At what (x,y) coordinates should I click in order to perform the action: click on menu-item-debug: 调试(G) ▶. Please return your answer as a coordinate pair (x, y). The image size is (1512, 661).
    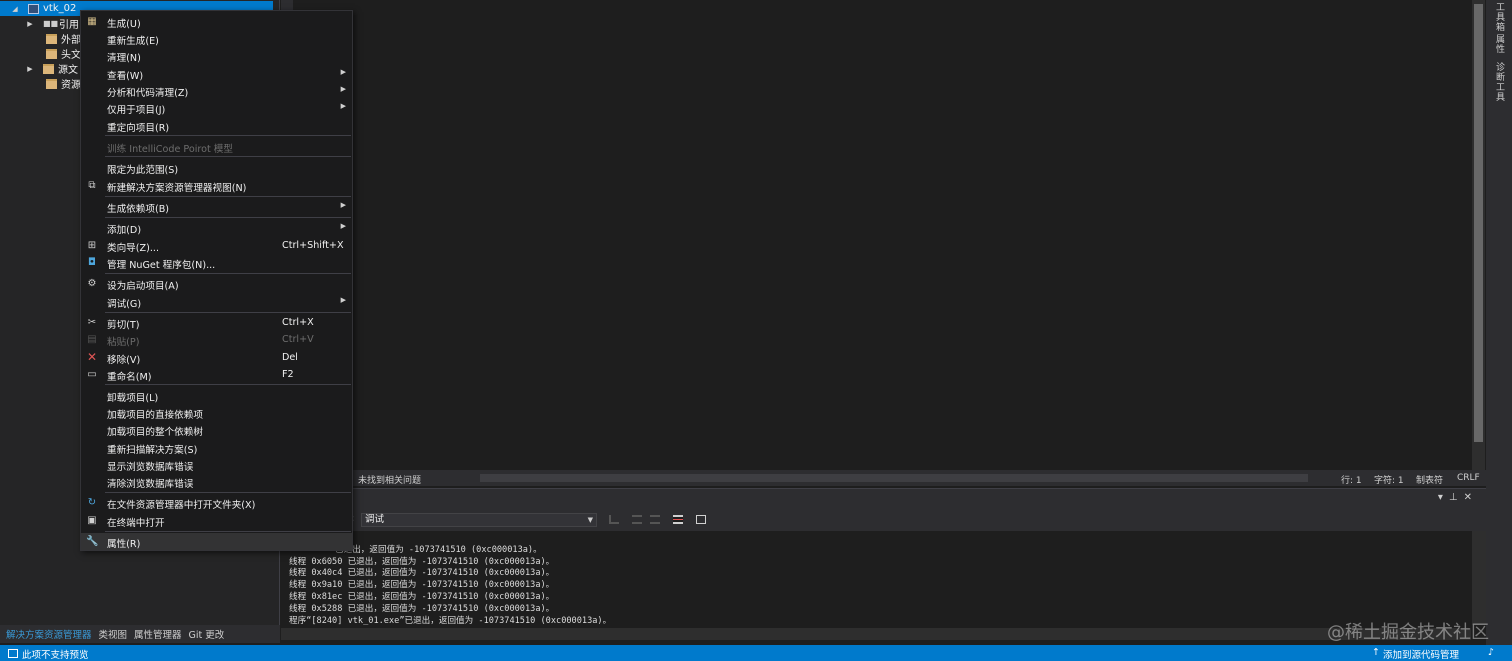
    Looking at the image, I should click on (216, 301).